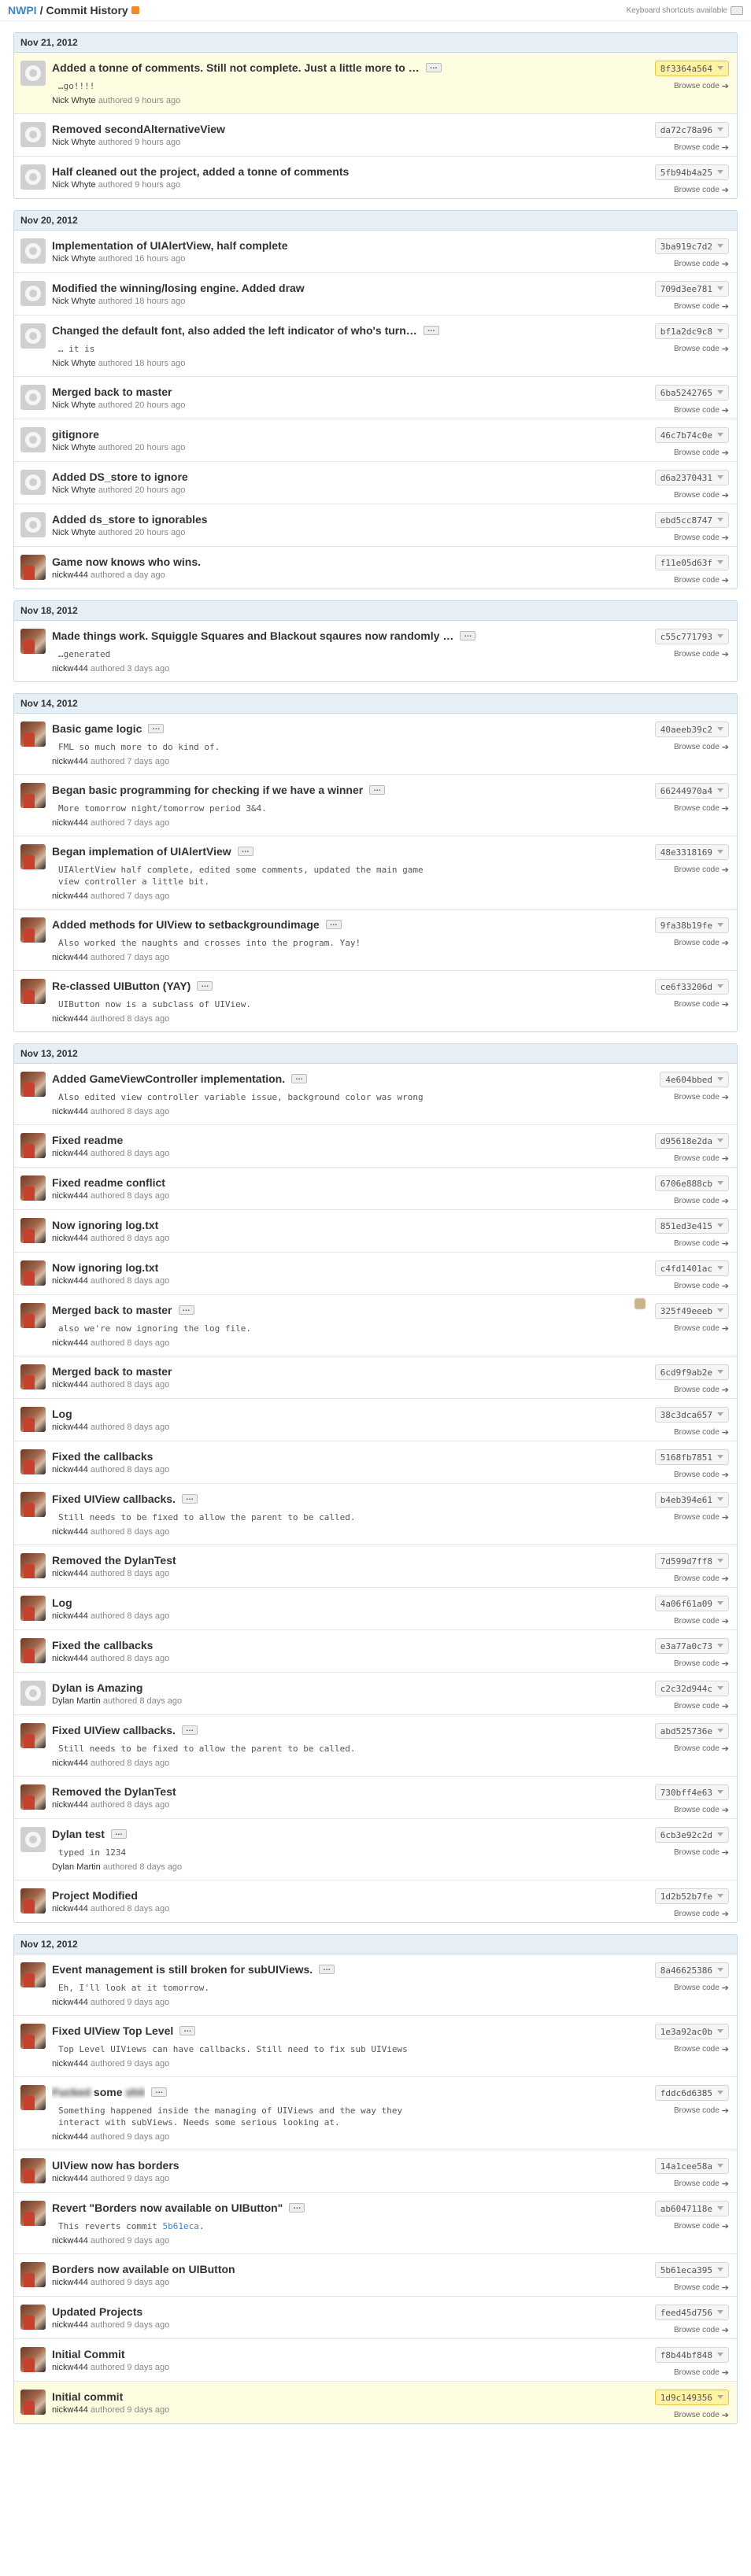 The image size is (751, 2576). What do you see at coordinates (112, 1371) in the screenshot?
I see `commit-message-text: Merged back to master` at bounding box center [112, 1371].